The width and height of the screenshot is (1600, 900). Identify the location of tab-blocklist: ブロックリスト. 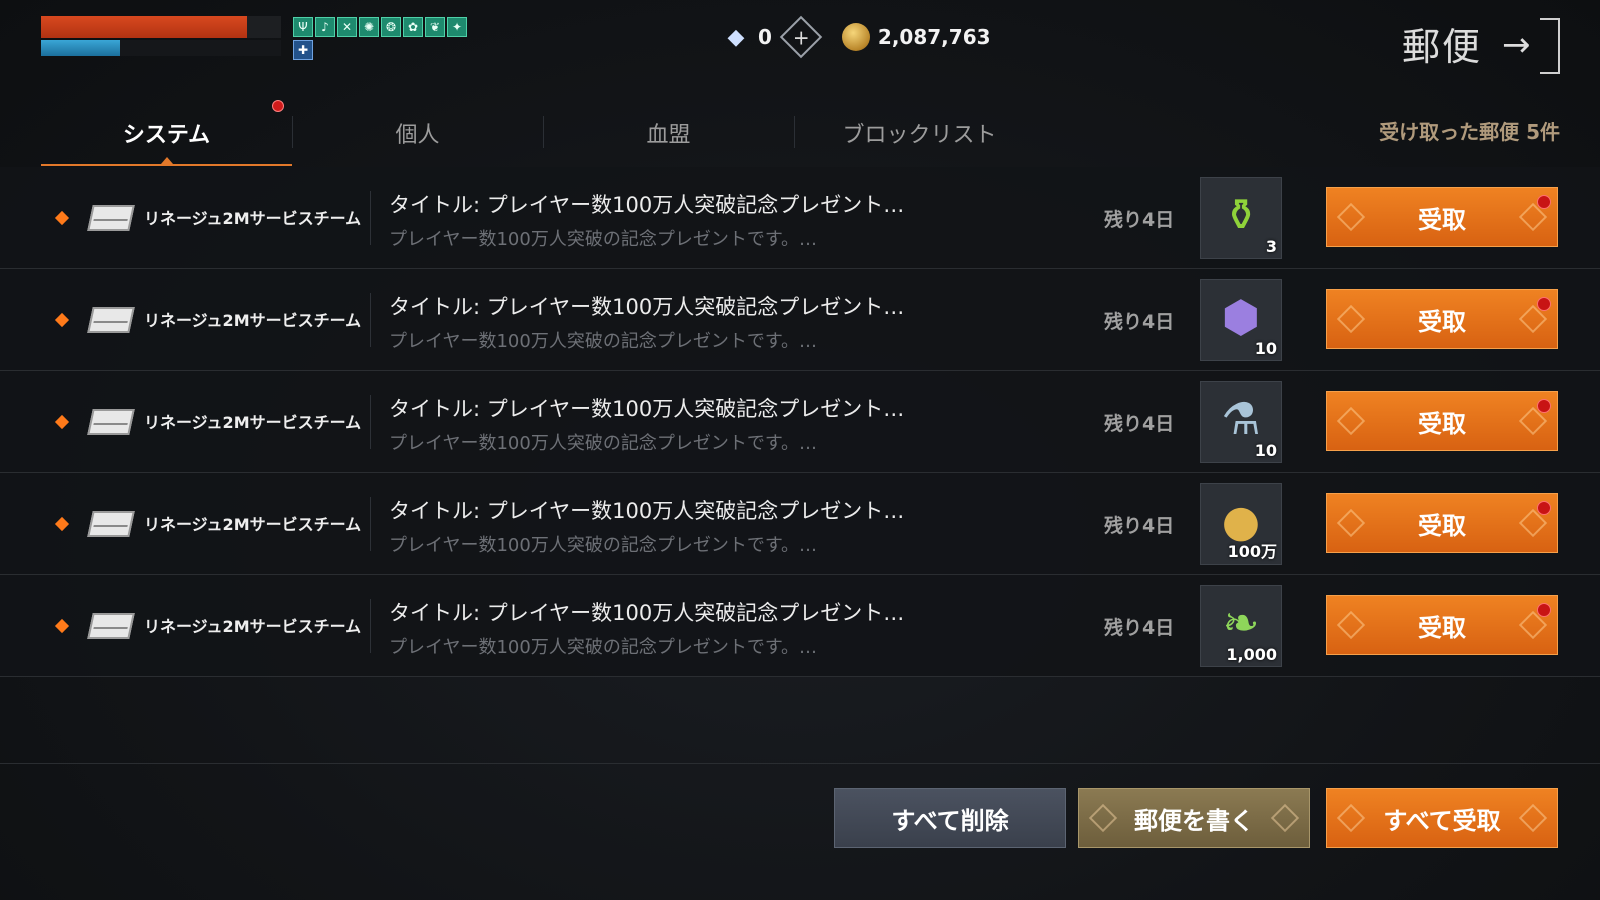
(919, 133).